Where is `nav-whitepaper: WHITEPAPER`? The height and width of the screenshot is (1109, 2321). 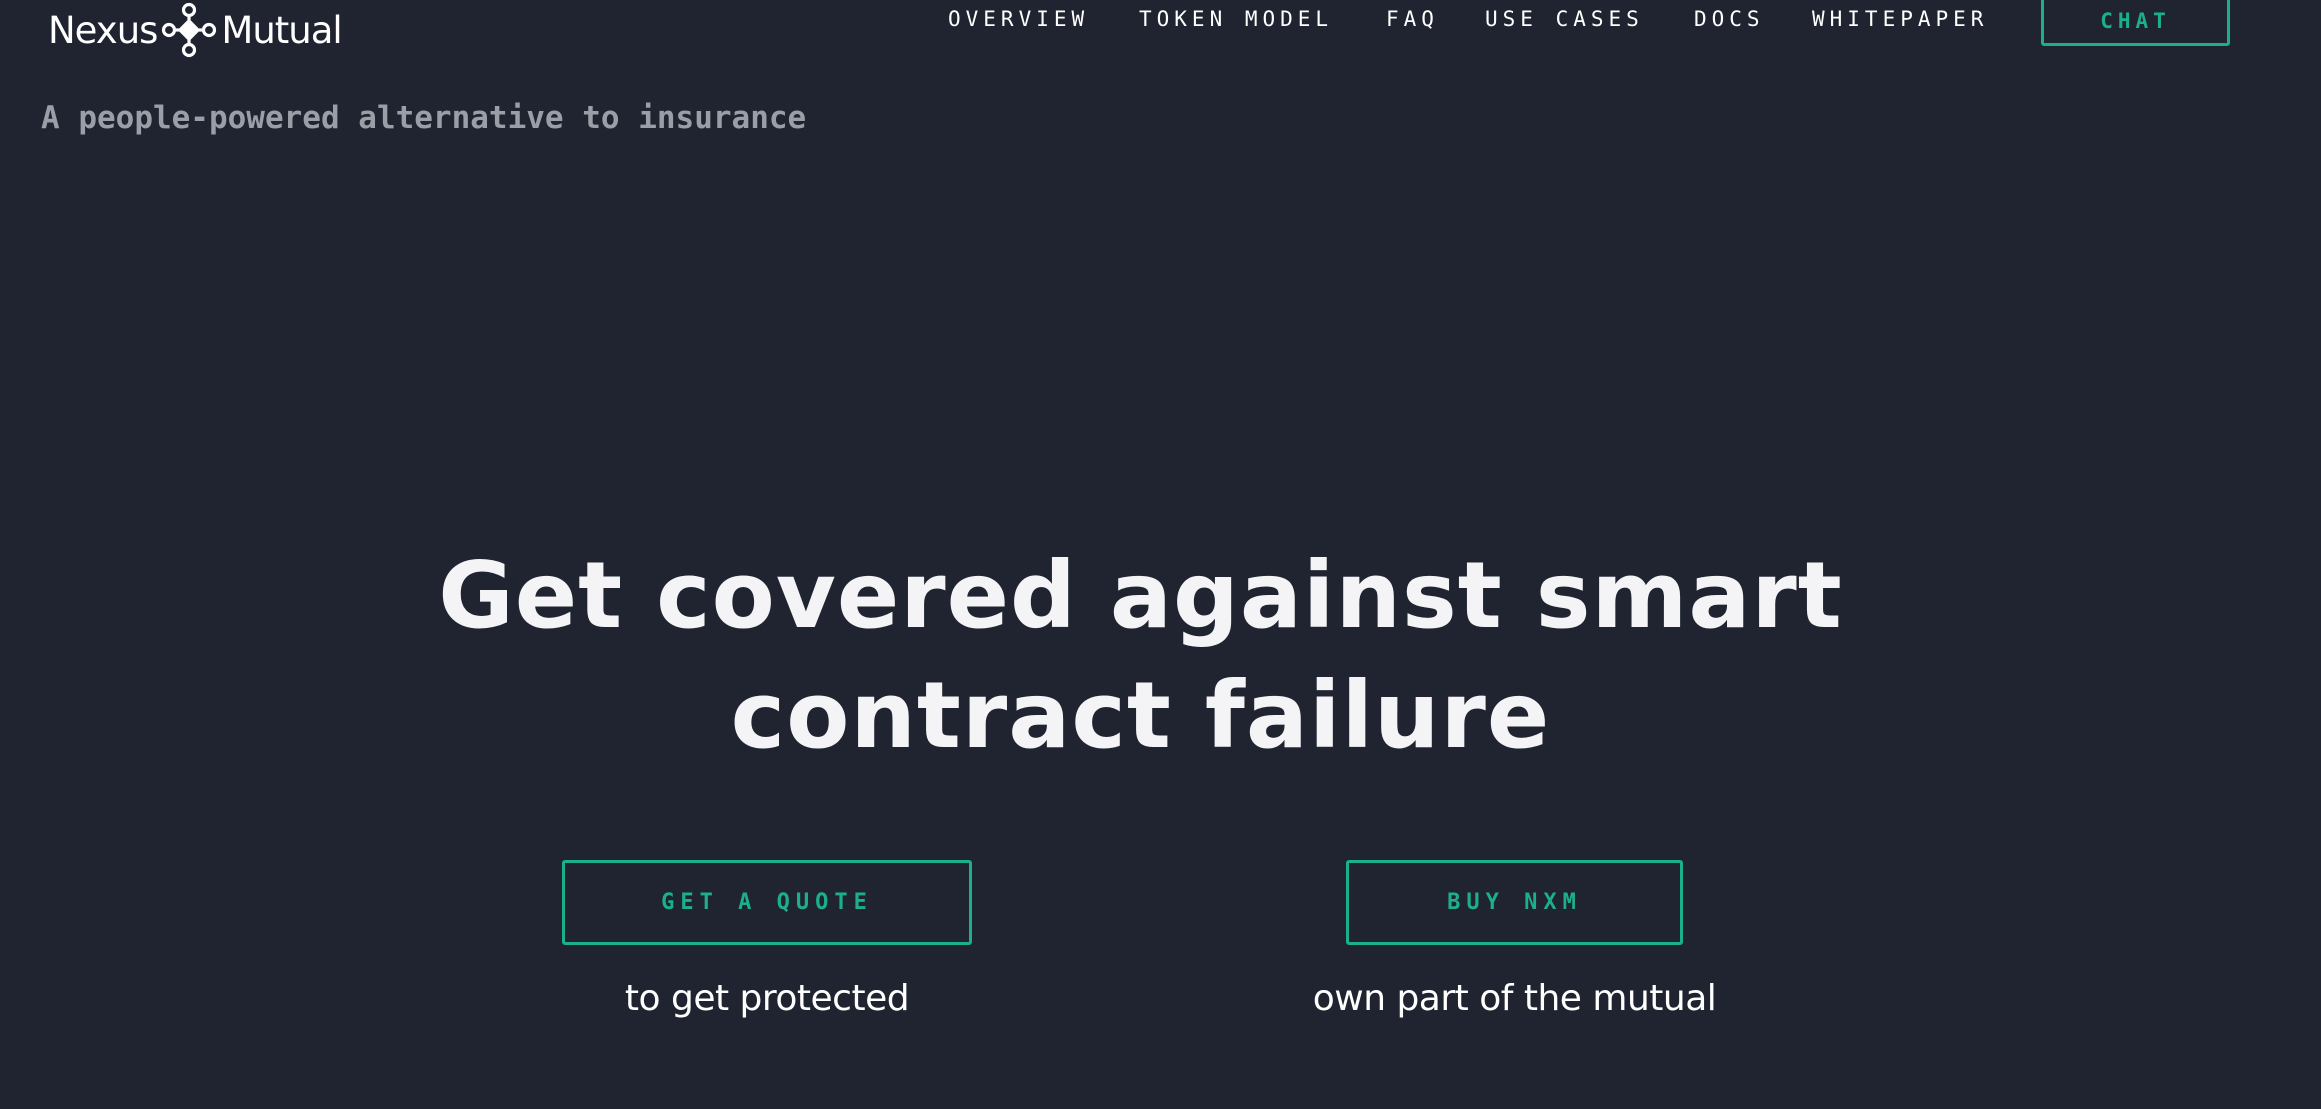
nav-whitepaper: WHITEPAPER is located at coordinates (1900, 19).